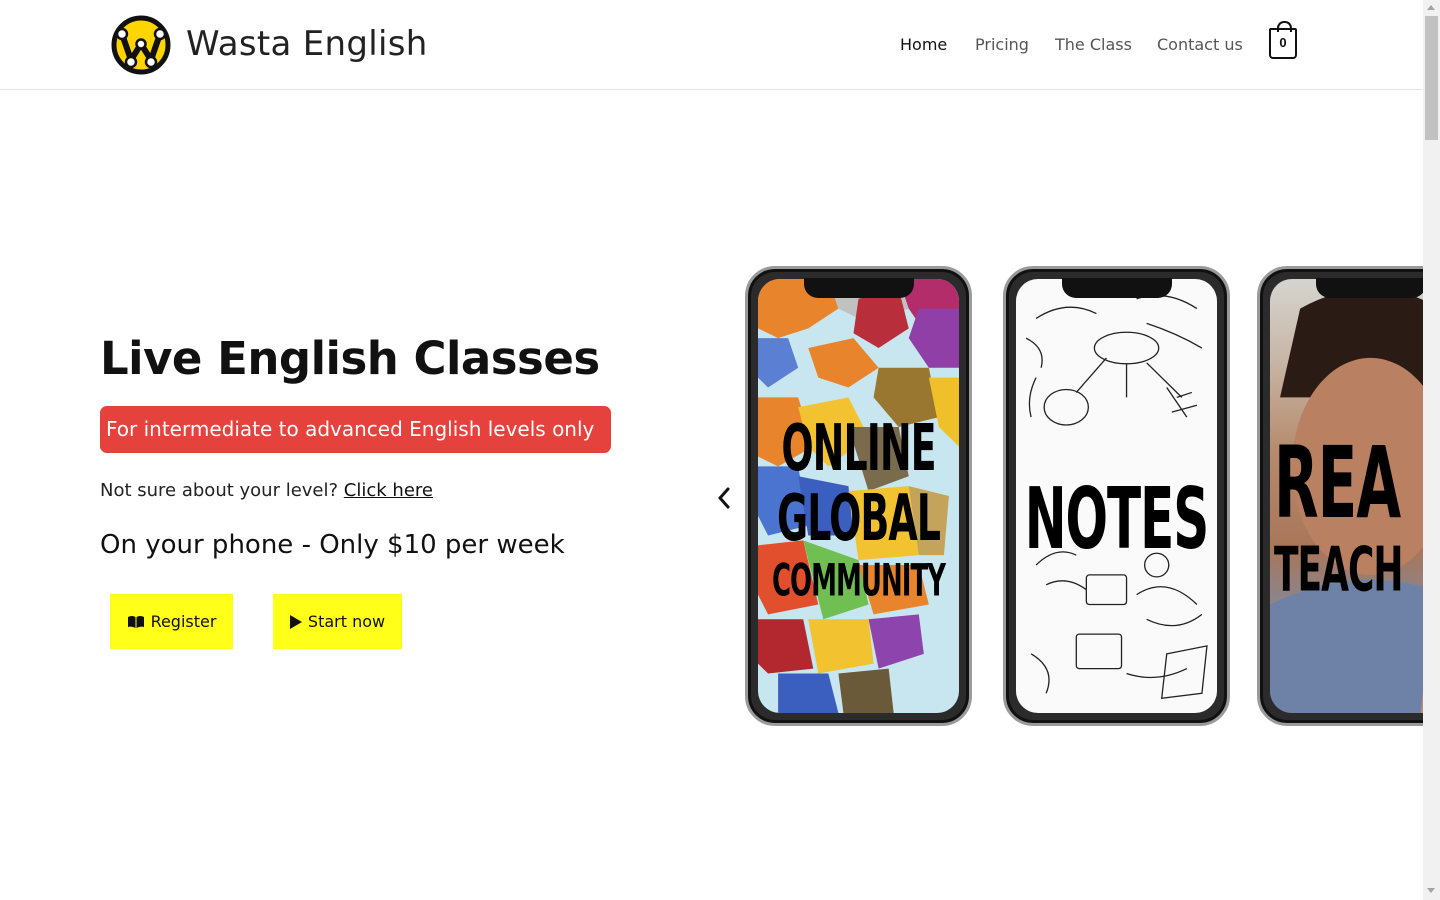 Image resolution: width=1440 pixels, height=900 pixels. Describe the element at coordinates (141, 45) in the screenshot. I see `logo-icon` at that location.